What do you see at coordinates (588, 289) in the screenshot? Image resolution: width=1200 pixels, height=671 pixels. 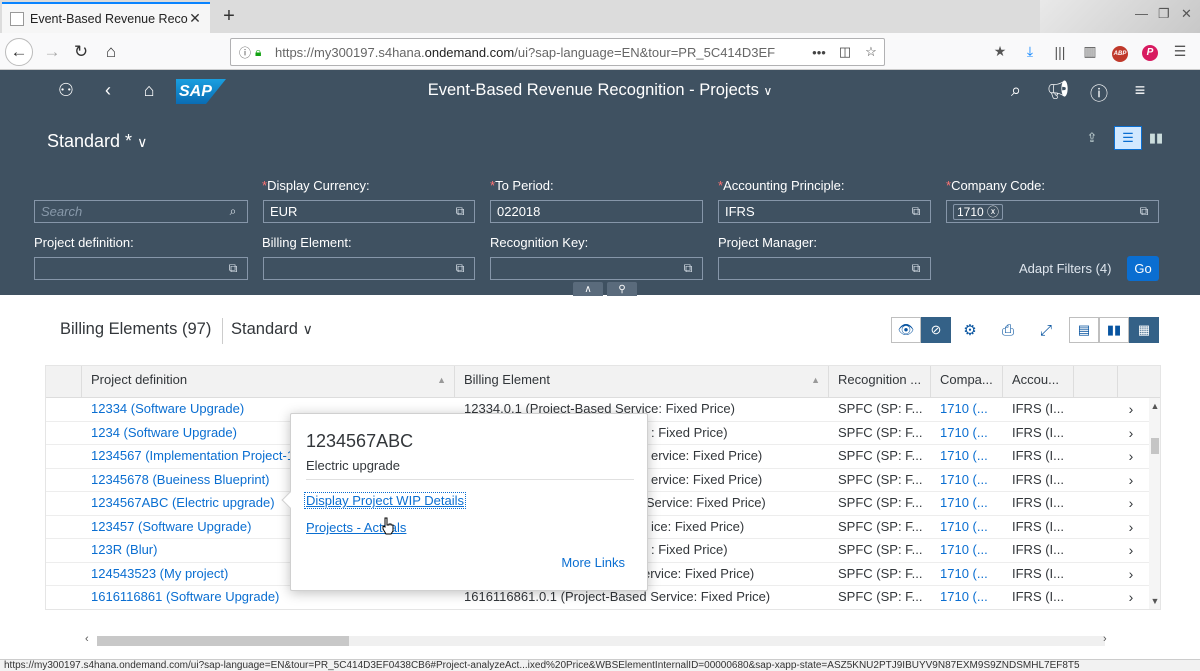 I see `collapse-header-icon: ∧` at bounding box center [588, 289].